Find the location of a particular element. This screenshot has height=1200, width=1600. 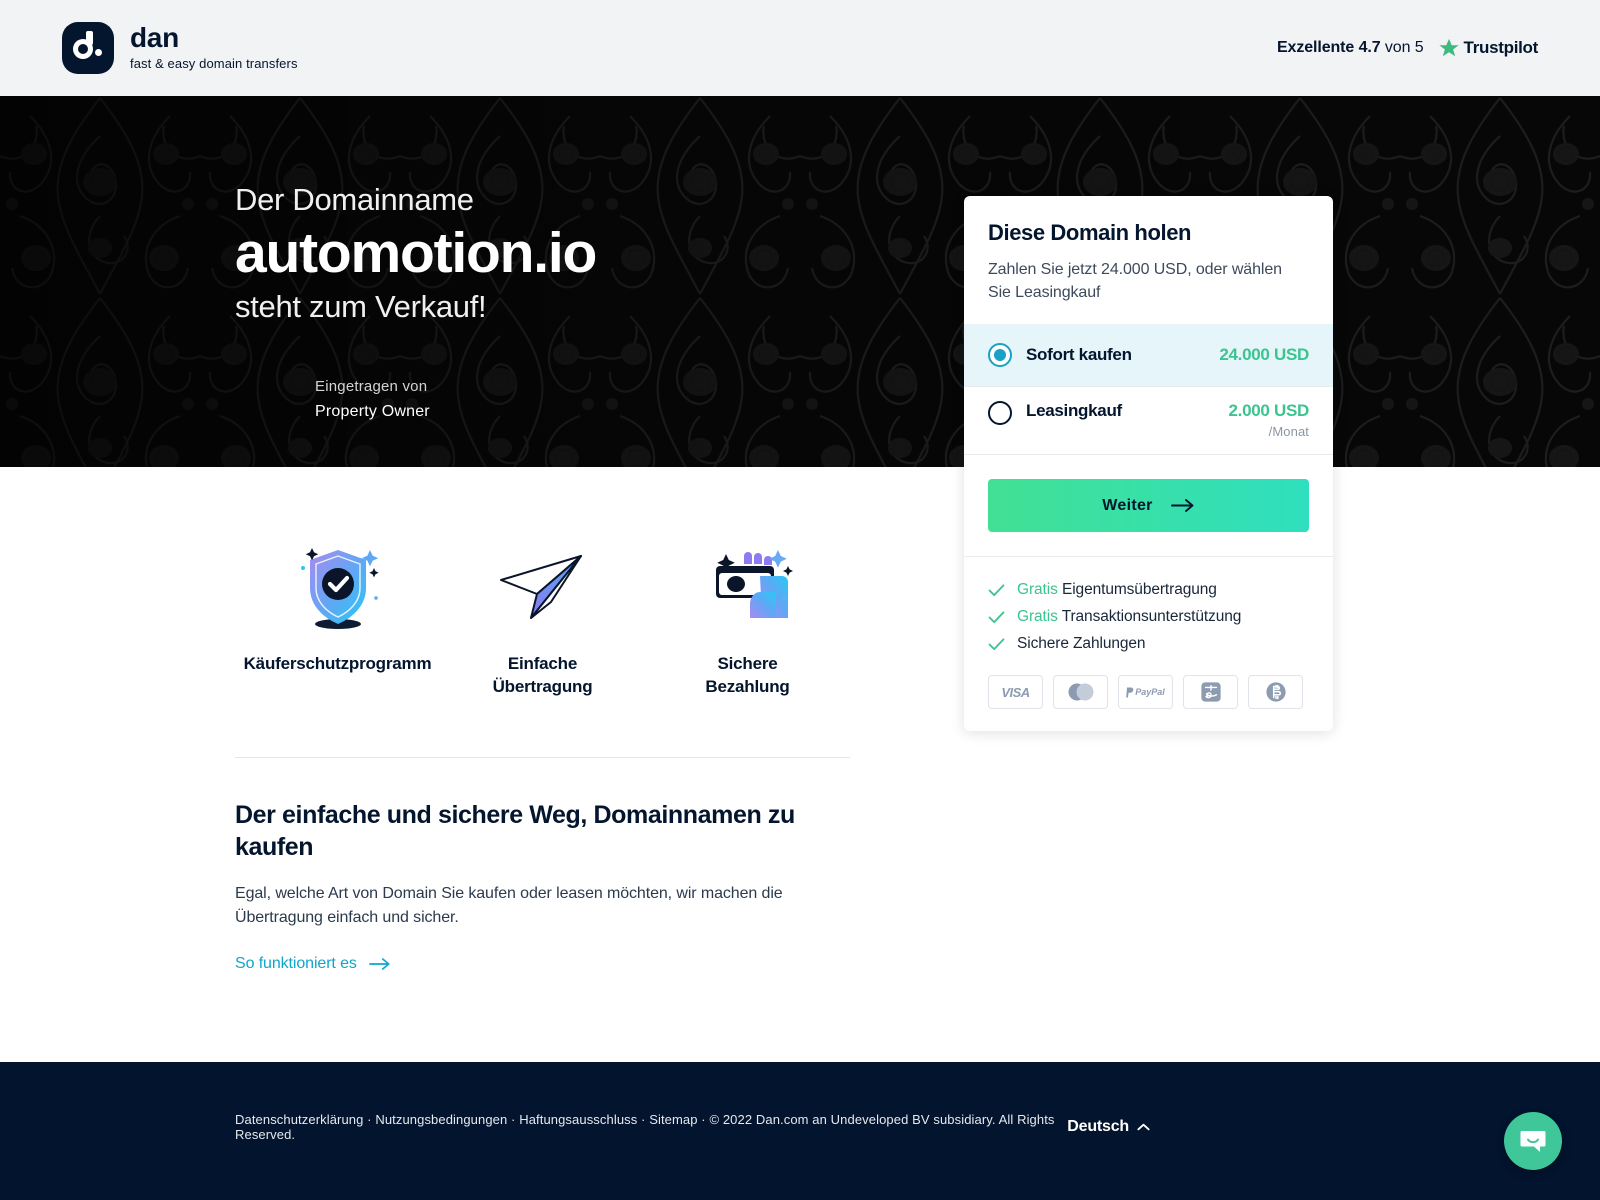

bitcoin-icon is located at coordinates (1275, 692).